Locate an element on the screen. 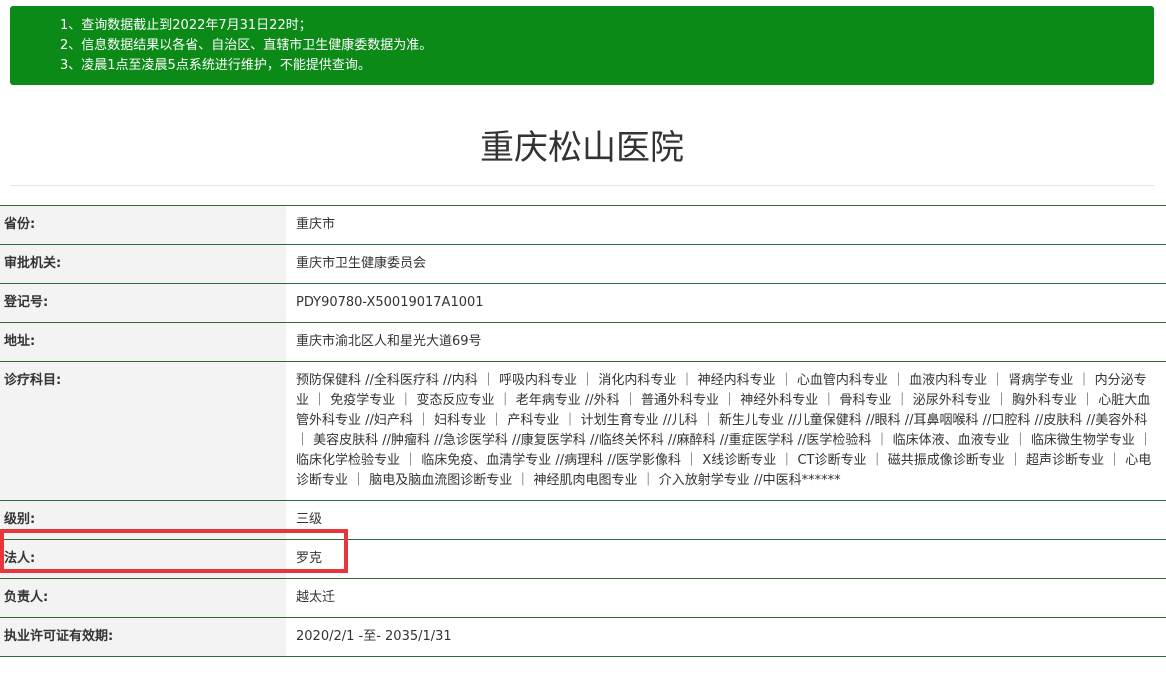  table-row: 审批机关: 重庆市卫生健康委员会 is located at coordinates (583, 264).